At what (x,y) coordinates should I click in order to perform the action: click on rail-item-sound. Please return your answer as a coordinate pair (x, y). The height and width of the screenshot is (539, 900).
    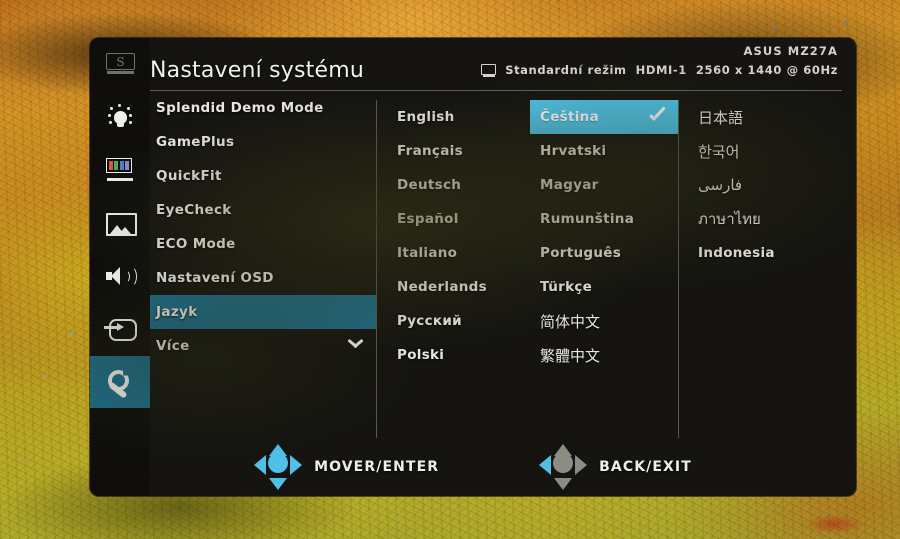
    Looking at the image, I should click on (120, 276).